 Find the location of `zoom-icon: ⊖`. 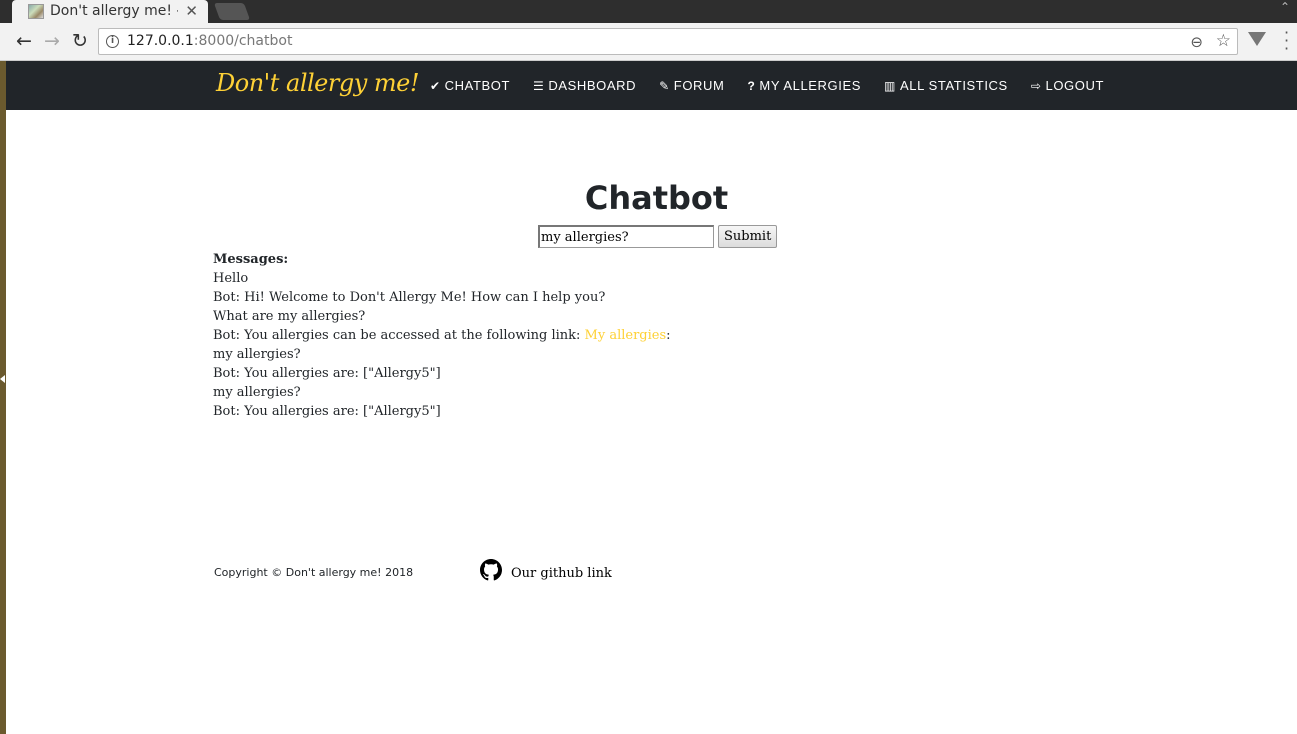

zoom-icon: ⊖ is located at coordinates (1196, 42).